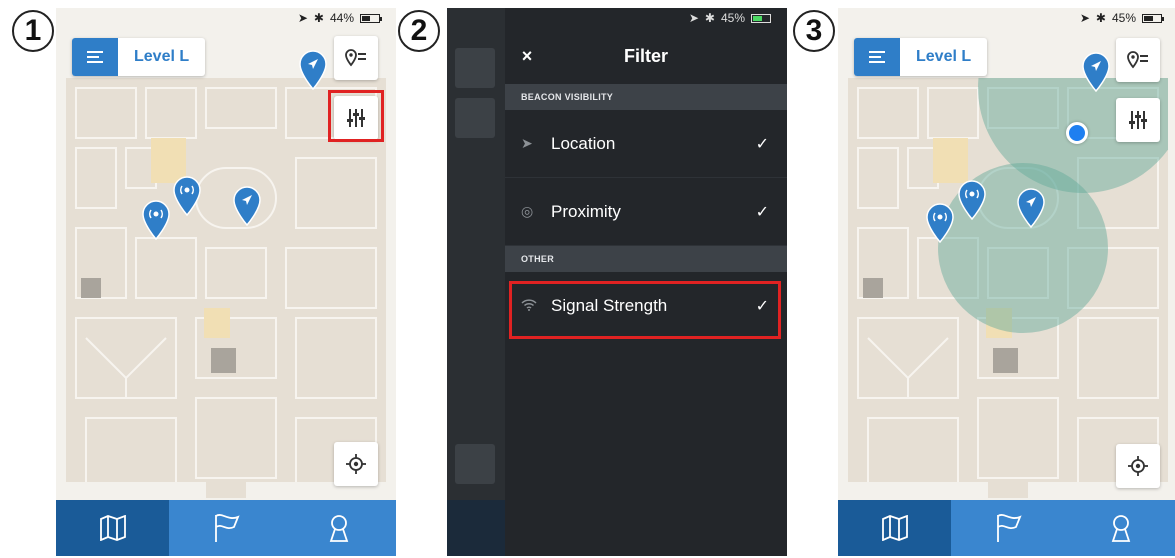 This screenshot has width=1175, height=558. I want to click on sliders-icon, so click(1138, 120).